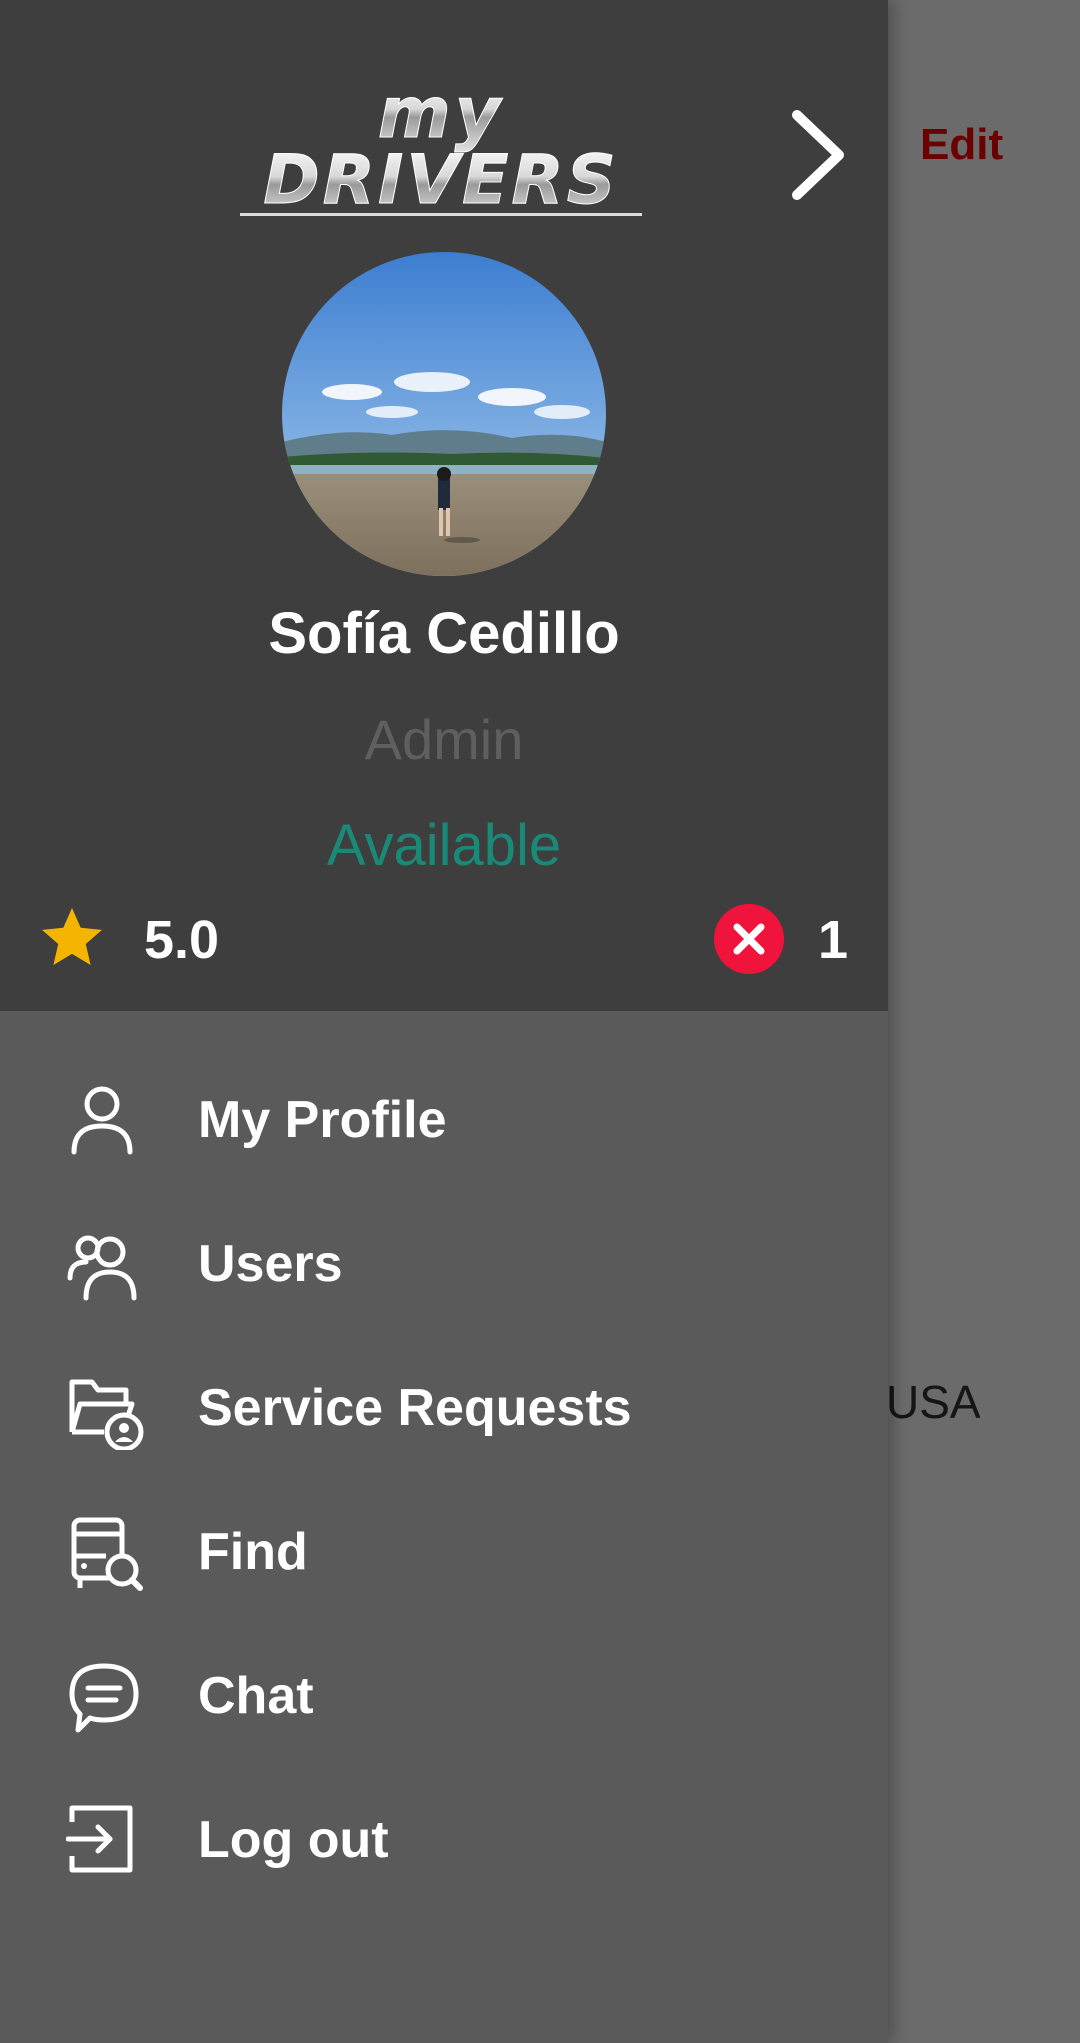 This screenshot has height=2043, width=1080. I want to click on bus-search-icon, so click(107, 1554).